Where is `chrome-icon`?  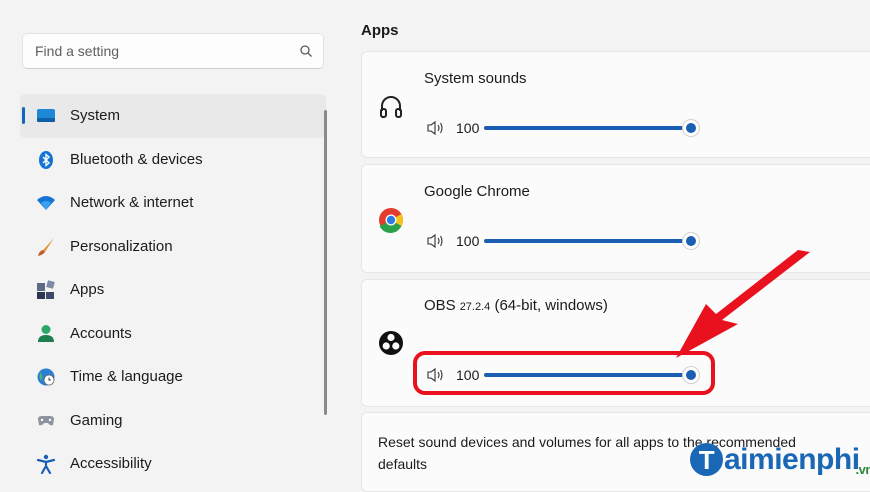 chrome-icon is located at coordinates (391, 220).